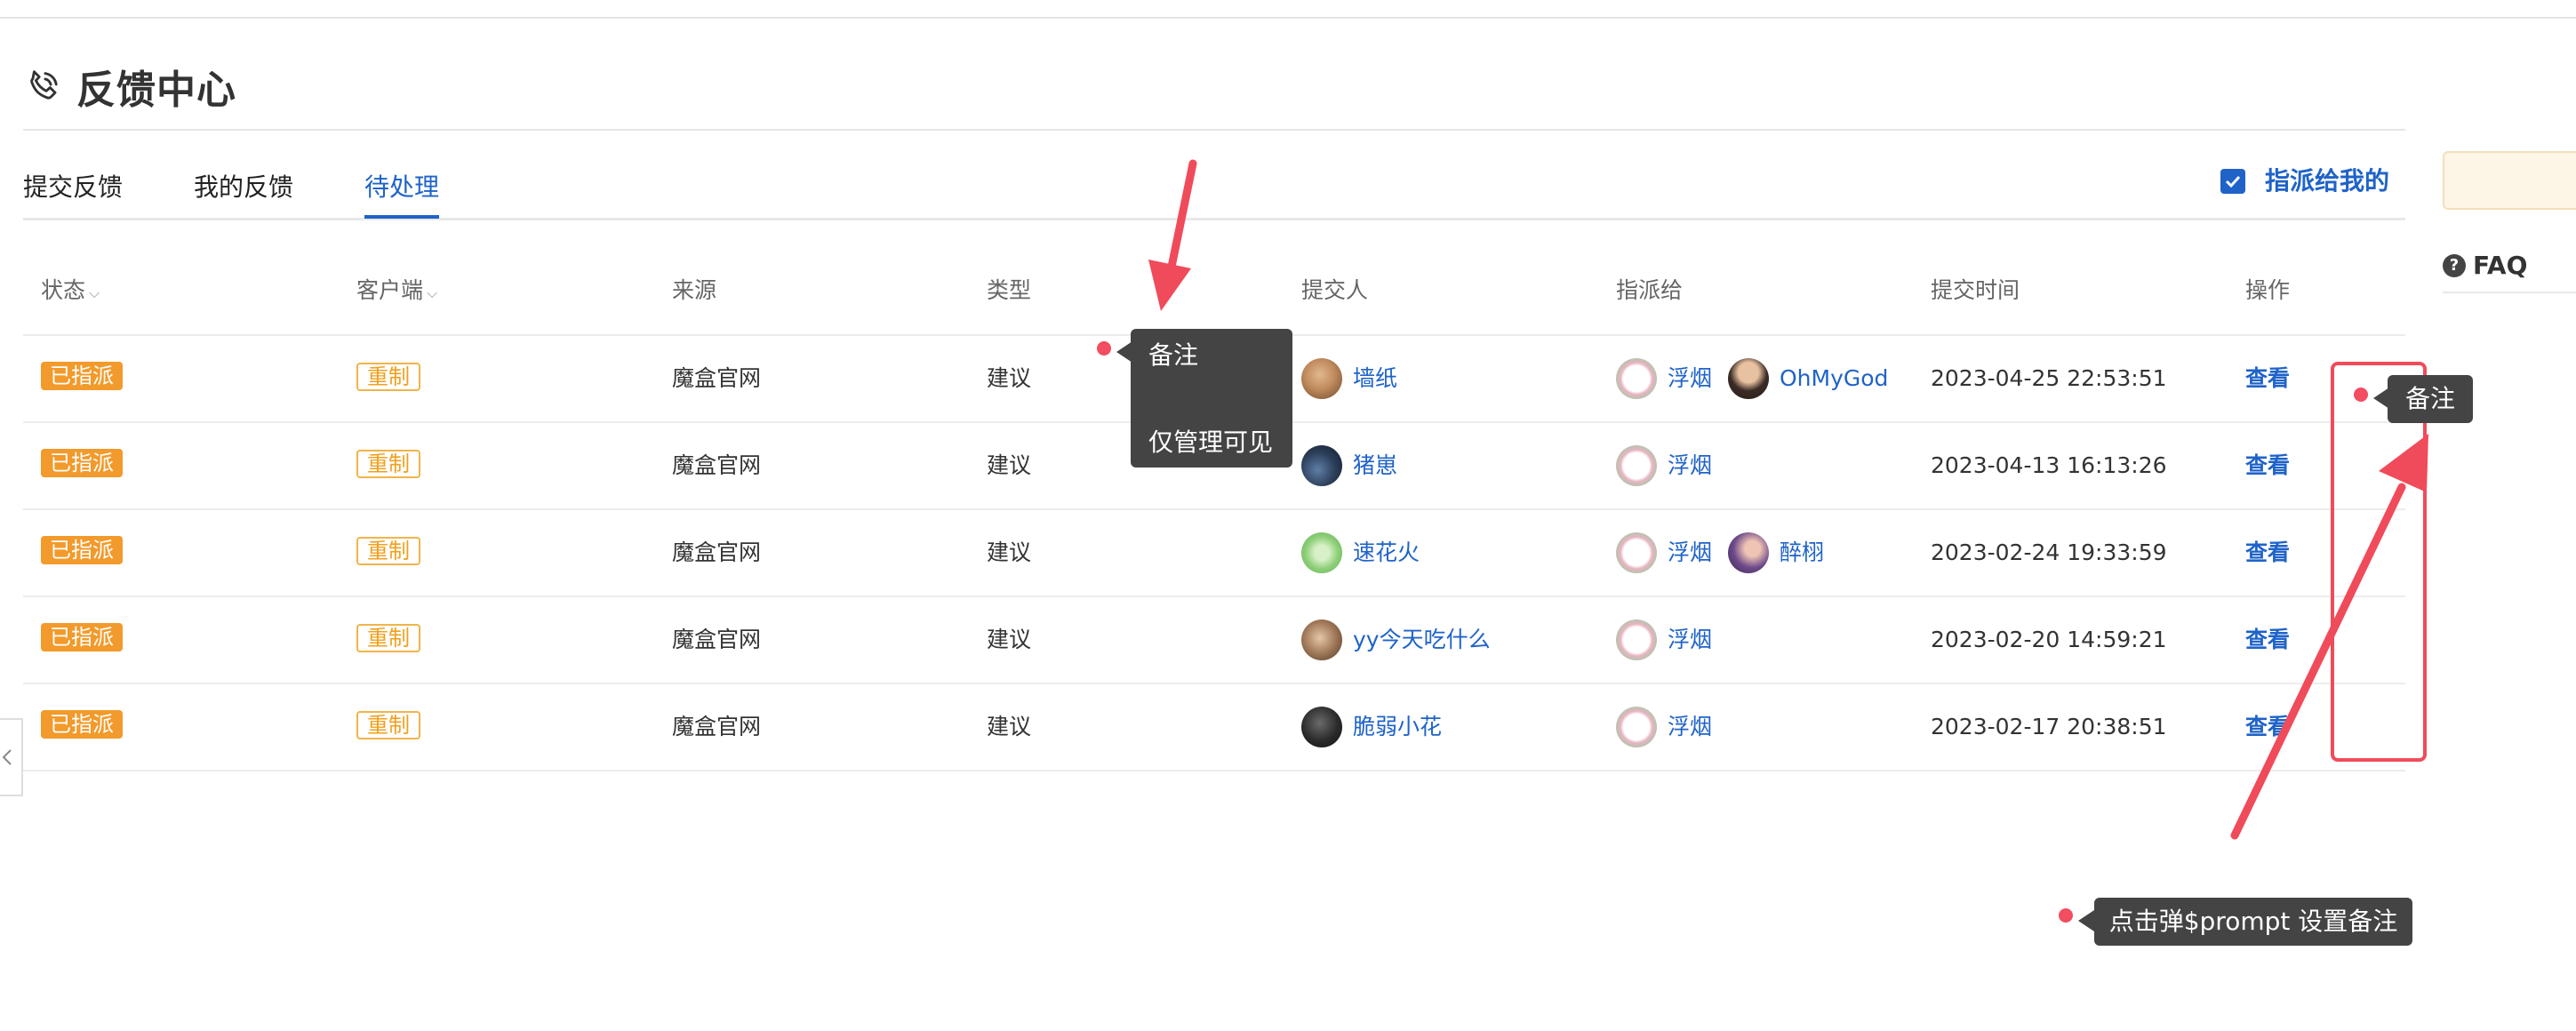  I want to click on tab-pending: 待处理, so click(401, 187).